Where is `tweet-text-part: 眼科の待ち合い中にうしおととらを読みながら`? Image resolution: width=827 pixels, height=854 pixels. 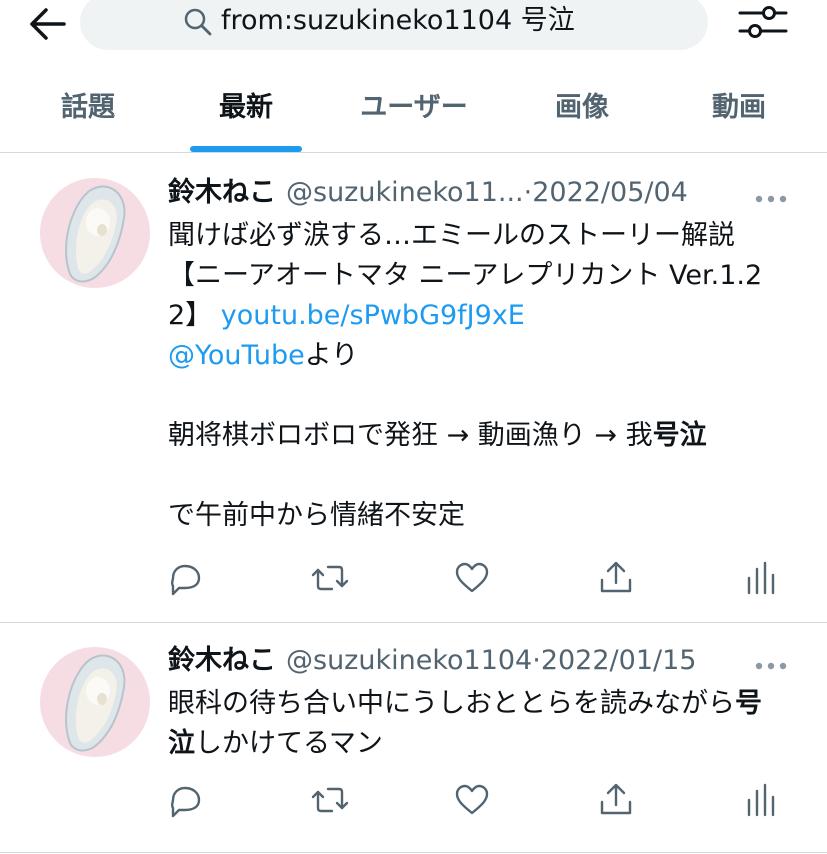 tweet-text-part: 眼科の待ち合い中にうしおととらを読みながら is located at coordinates (451, 703).